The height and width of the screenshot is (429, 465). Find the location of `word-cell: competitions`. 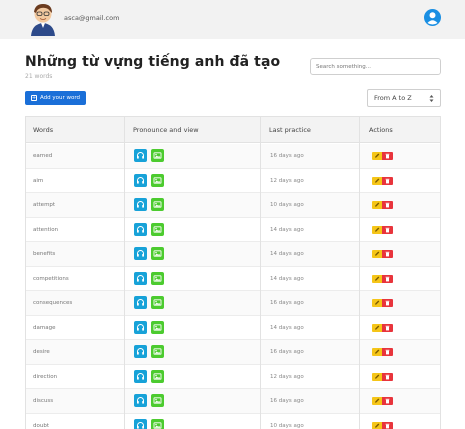

word-cell: competitions is located at coordinates (51, 278).